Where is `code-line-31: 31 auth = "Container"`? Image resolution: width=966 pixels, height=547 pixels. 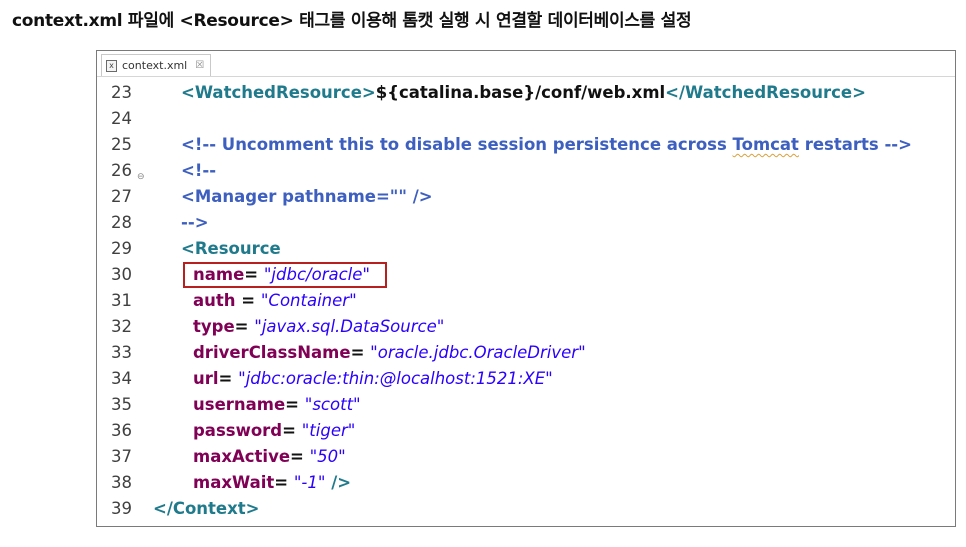
code-line-31: 31 auth = "Container" is located at coordinates (526, 301).